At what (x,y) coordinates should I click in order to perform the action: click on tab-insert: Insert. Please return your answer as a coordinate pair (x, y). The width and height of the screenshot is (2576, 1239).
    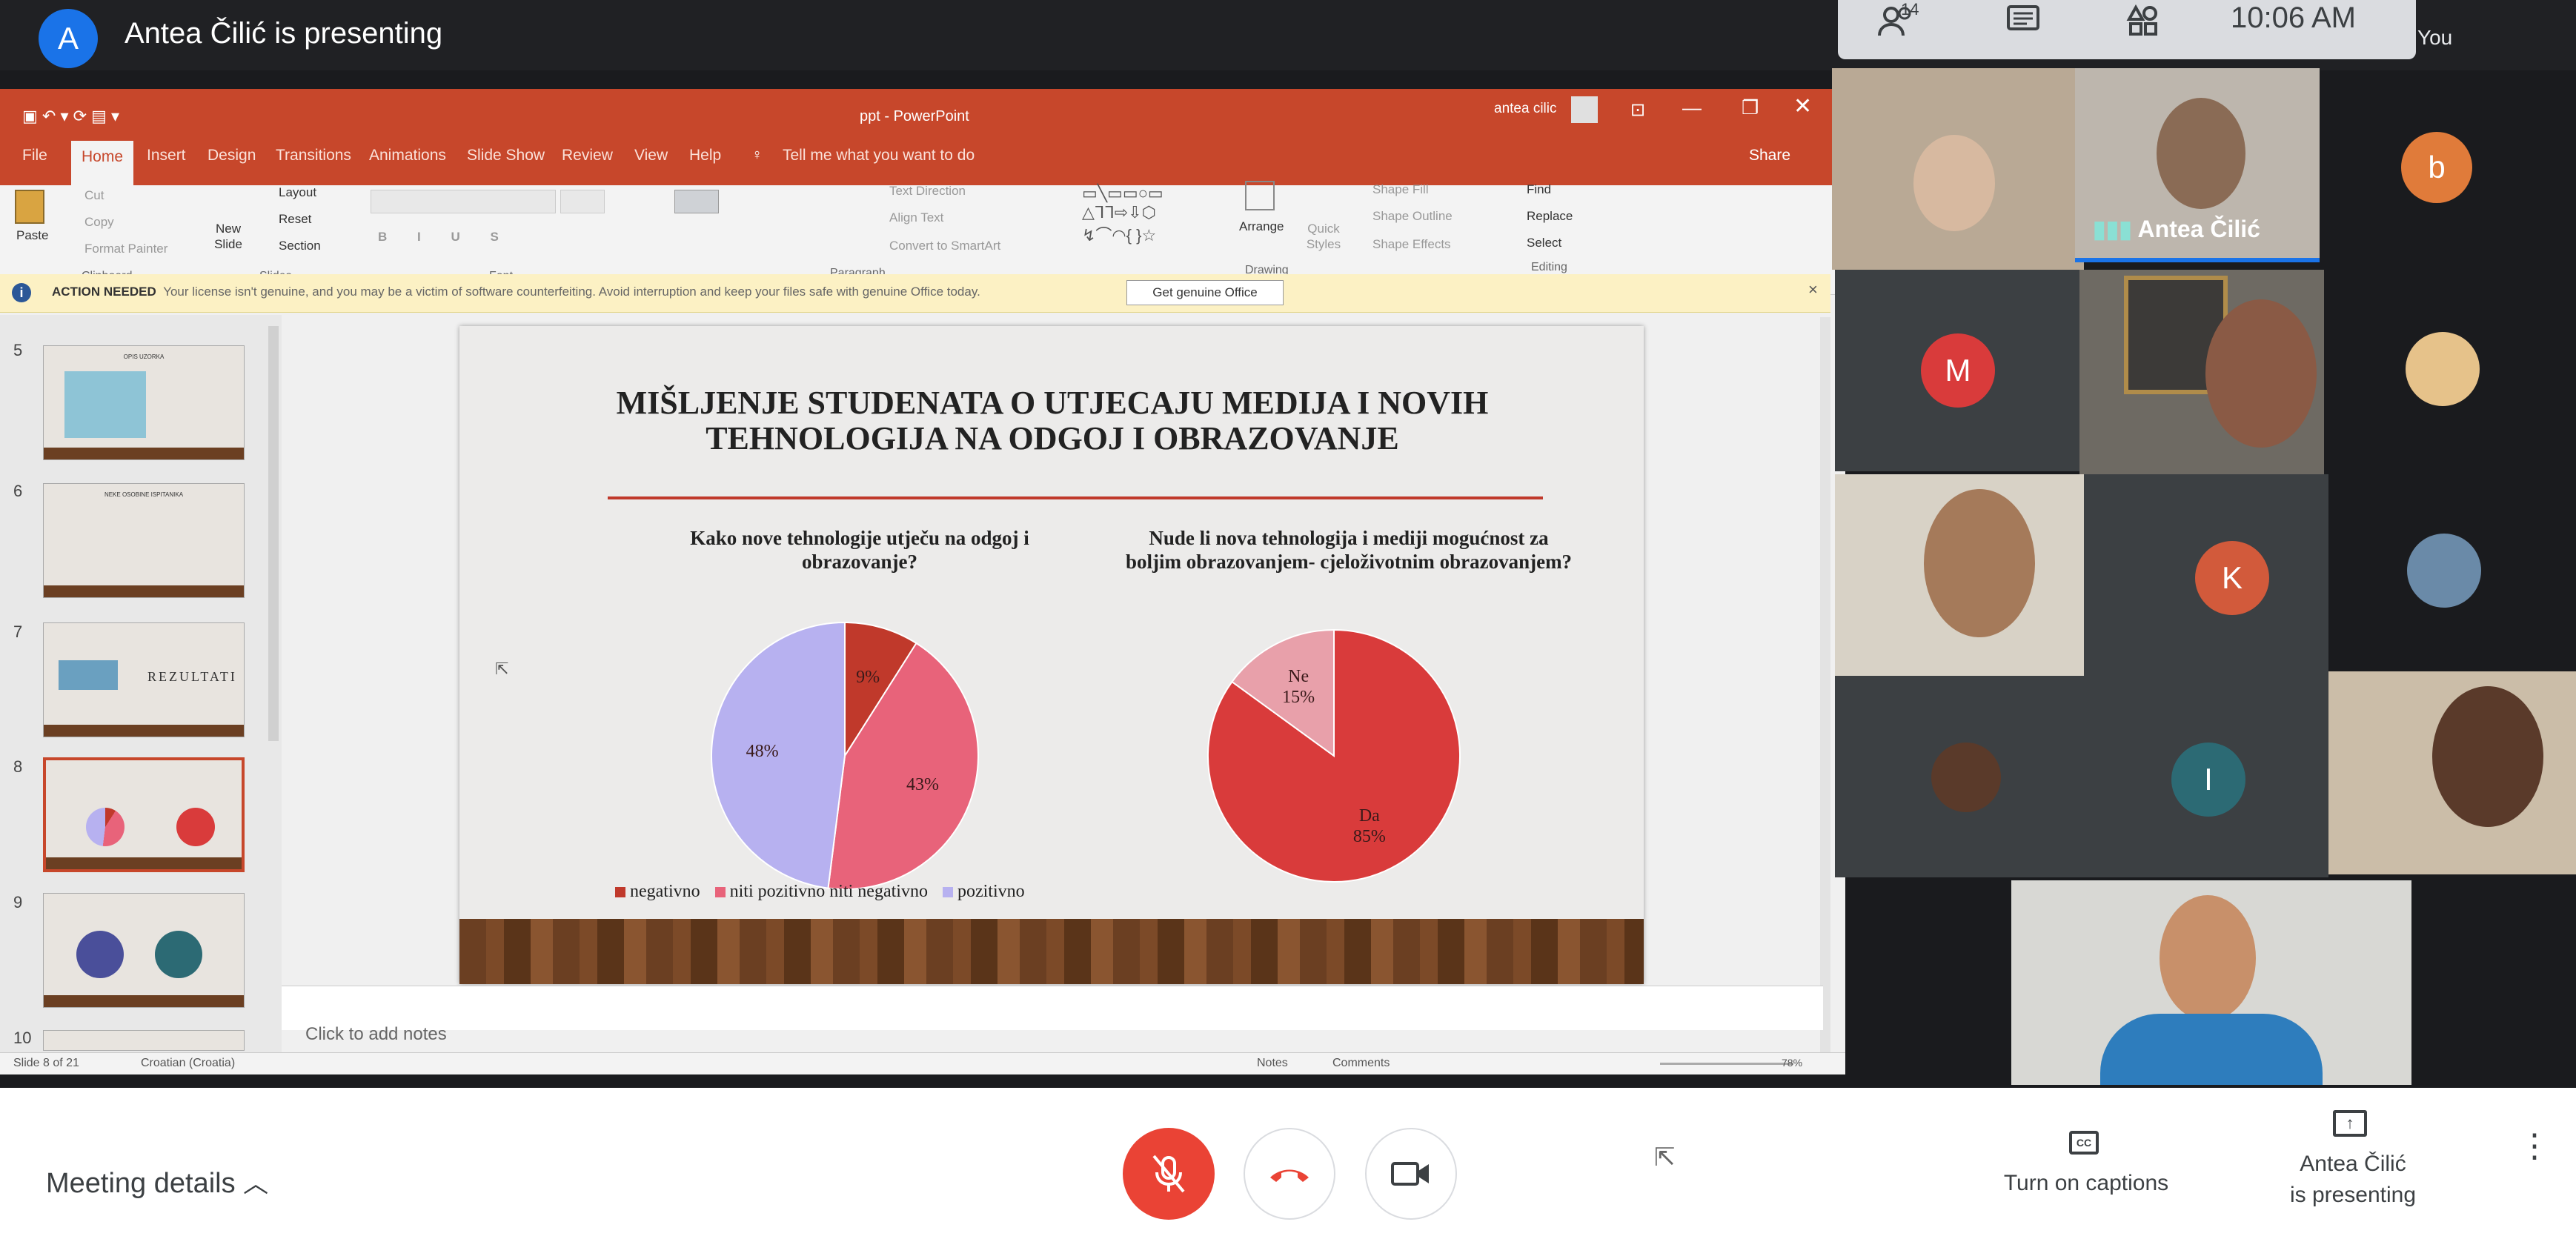
    Looking at the image, I should click on (166, 156).